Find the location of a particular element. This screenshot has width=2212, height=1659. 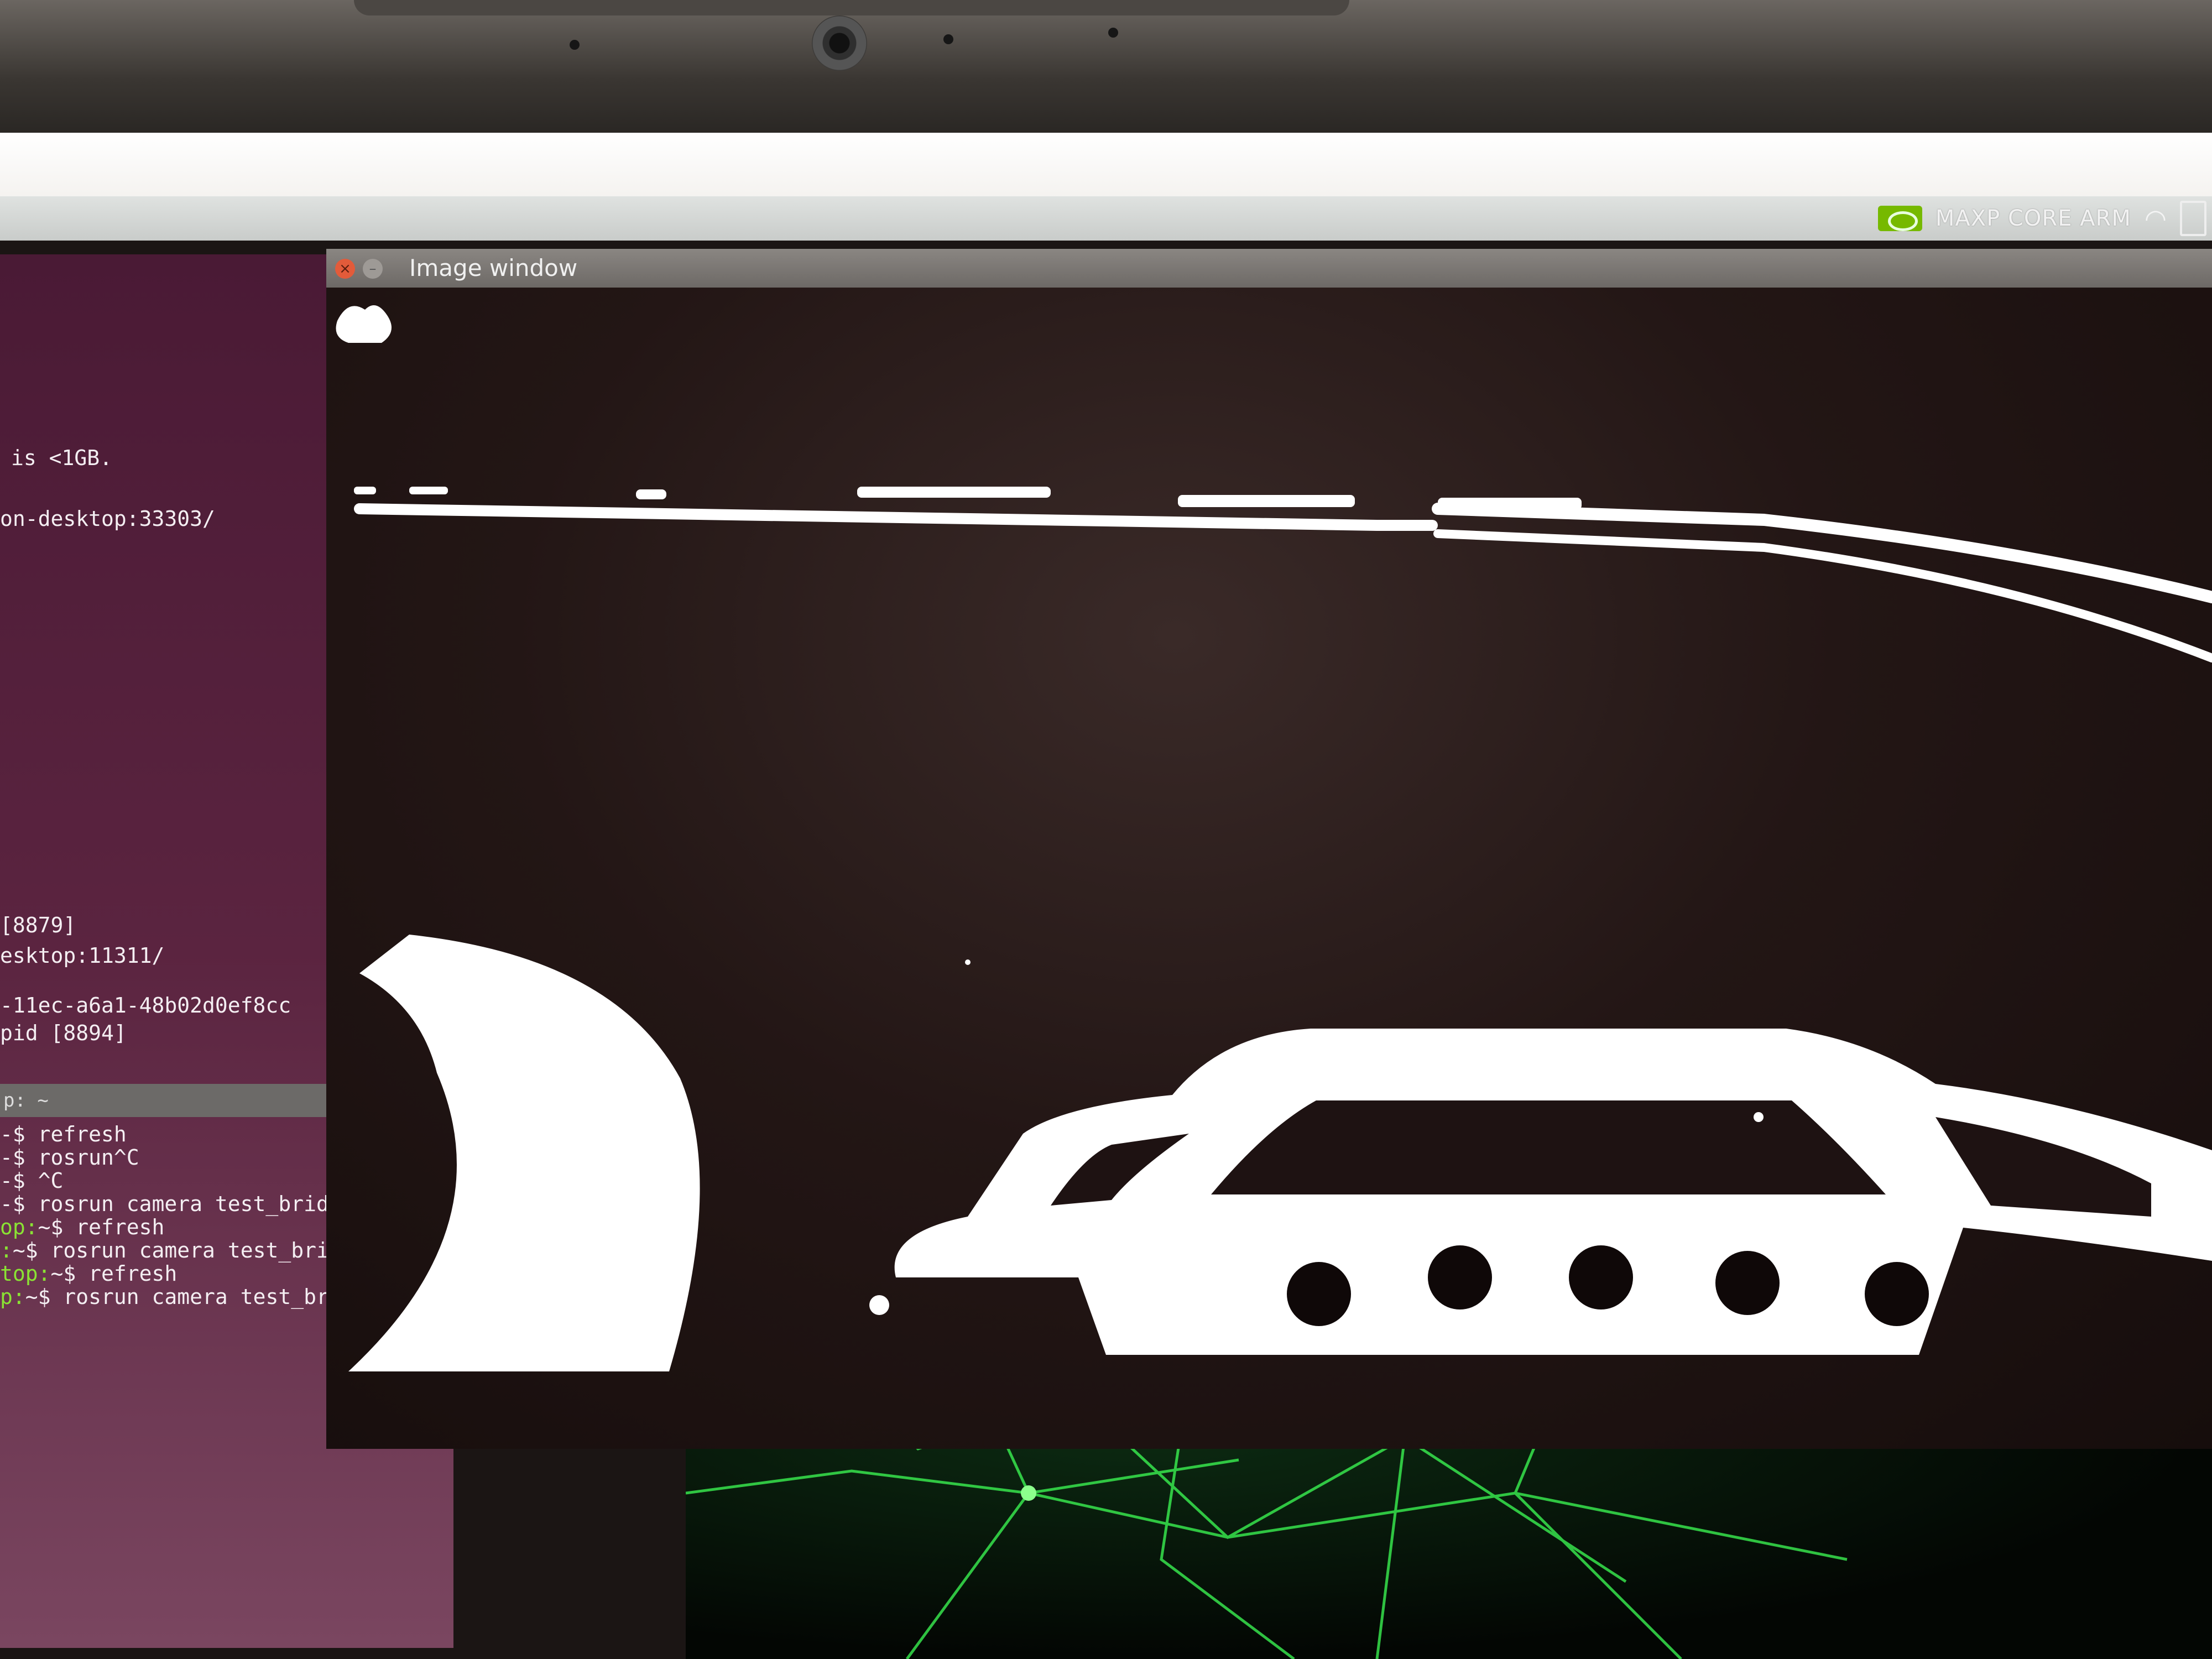

screen-glare is located at coordinates (1106, 166).